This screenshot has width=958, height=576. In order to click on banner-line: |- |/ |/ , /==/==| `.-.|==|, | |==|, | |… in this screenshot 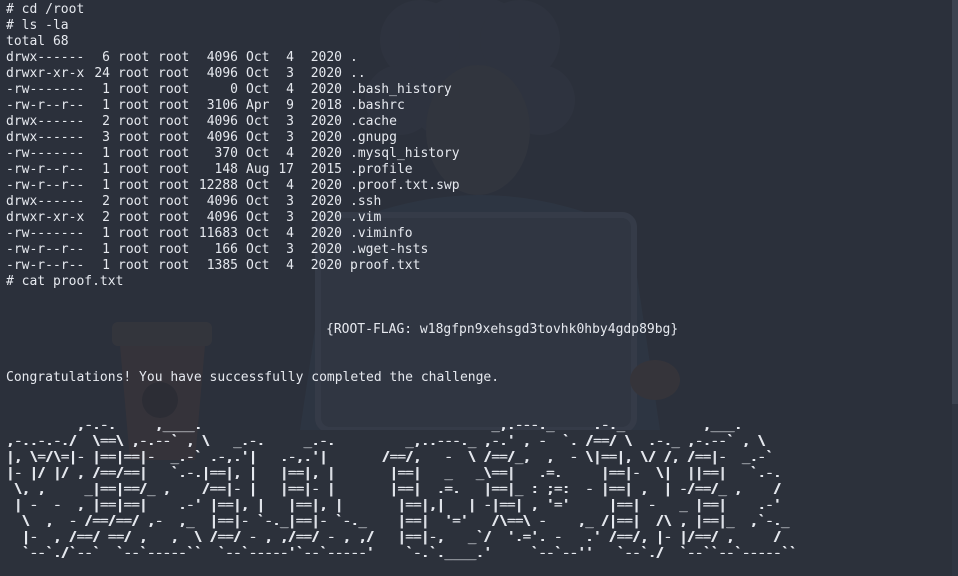, I will do `click(397, 473)`.